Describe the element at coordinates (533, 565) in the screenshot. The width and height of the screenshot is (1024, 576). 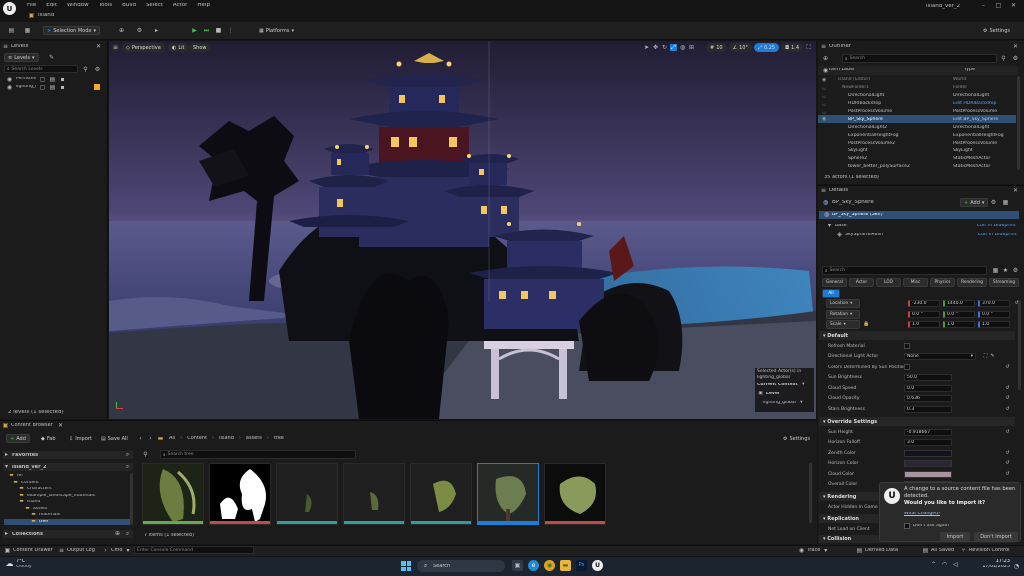
I see `edge-icon: e` at that location.